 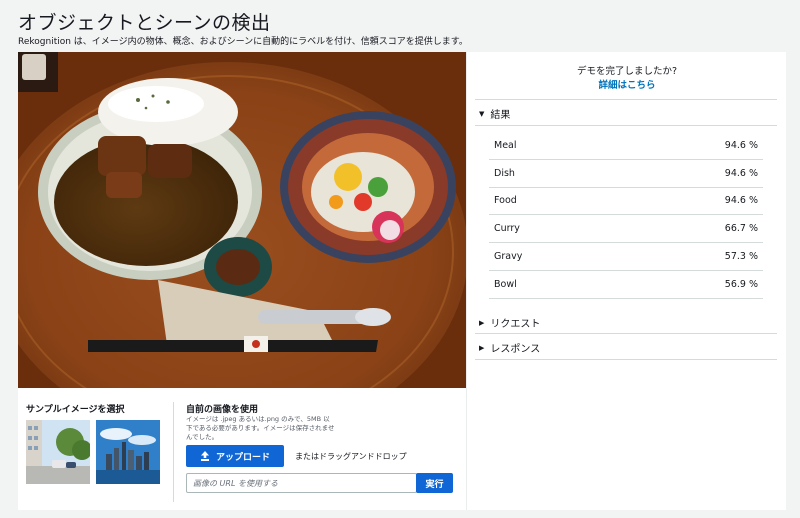 What do you see at coordinates (505, 284) in the screenshot?
I see `result-label: Bowl` at bounding box center [505, 284].